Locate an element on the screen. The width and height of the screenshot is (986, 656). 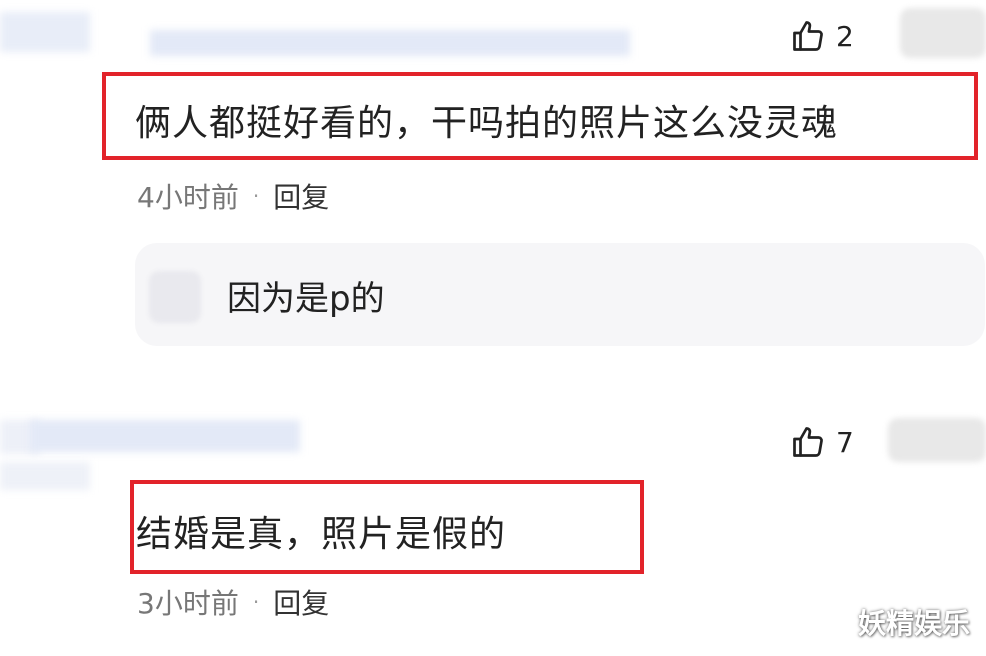
like-button: 7 is located at coordinates (822, 442).